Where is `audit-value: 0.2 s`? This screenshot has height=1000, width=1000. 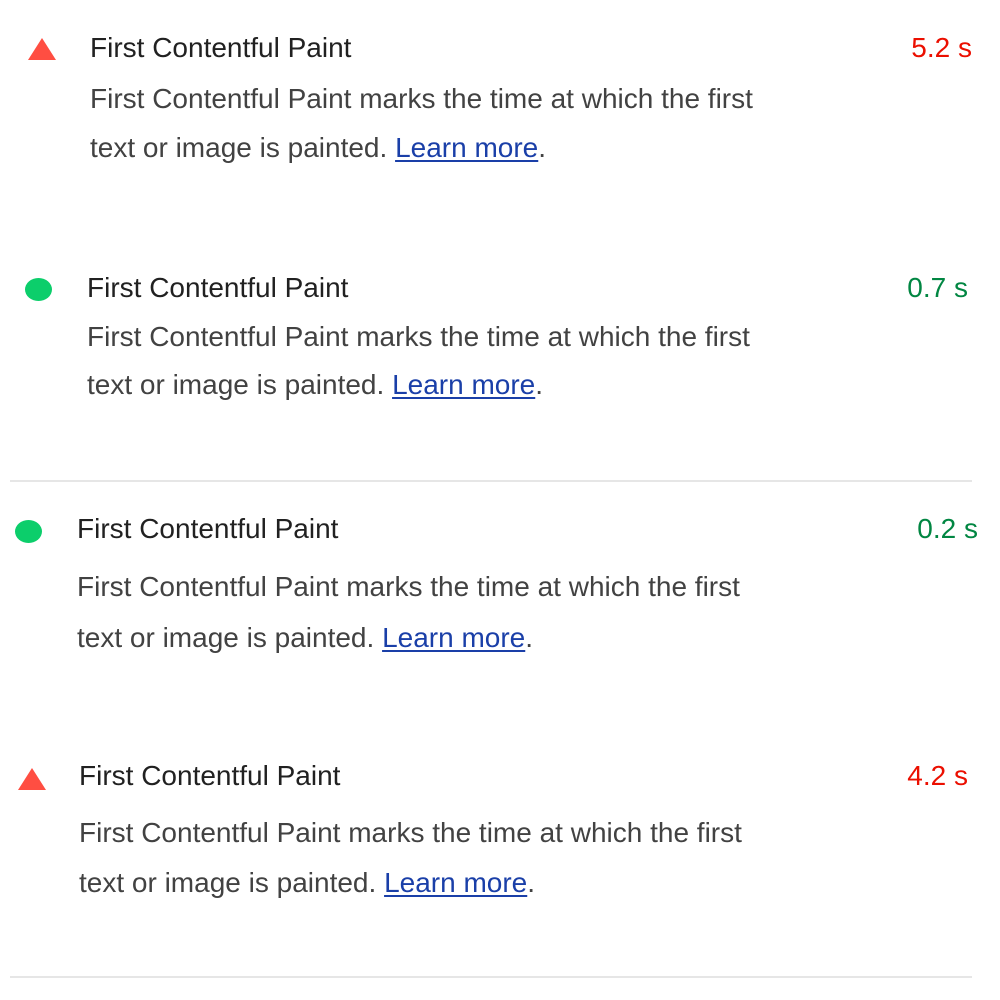 audit-value: 0.2 s is located at coordinates (947, 528).